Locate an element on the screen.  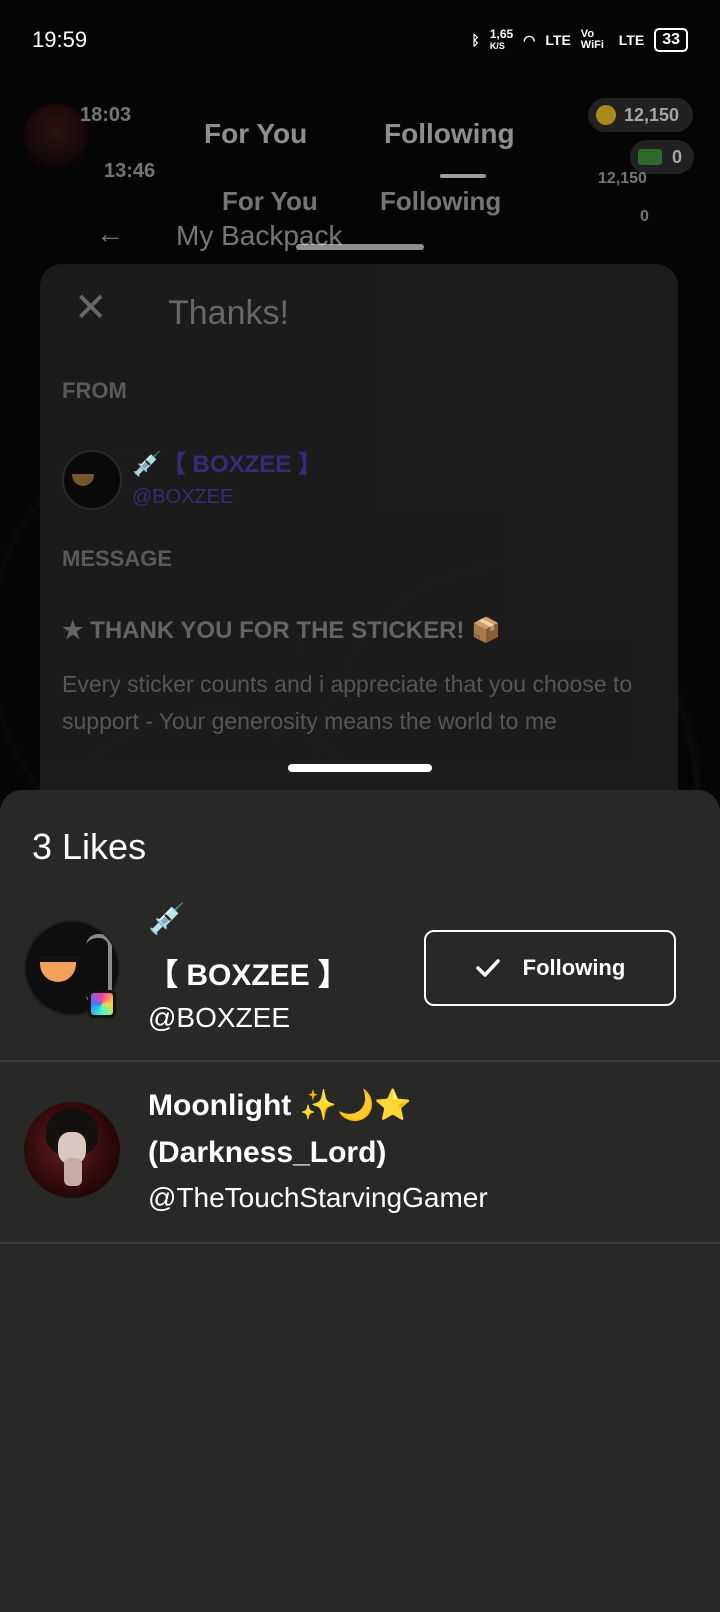
sheet-drag-handle is located at coordinates (360, 768).